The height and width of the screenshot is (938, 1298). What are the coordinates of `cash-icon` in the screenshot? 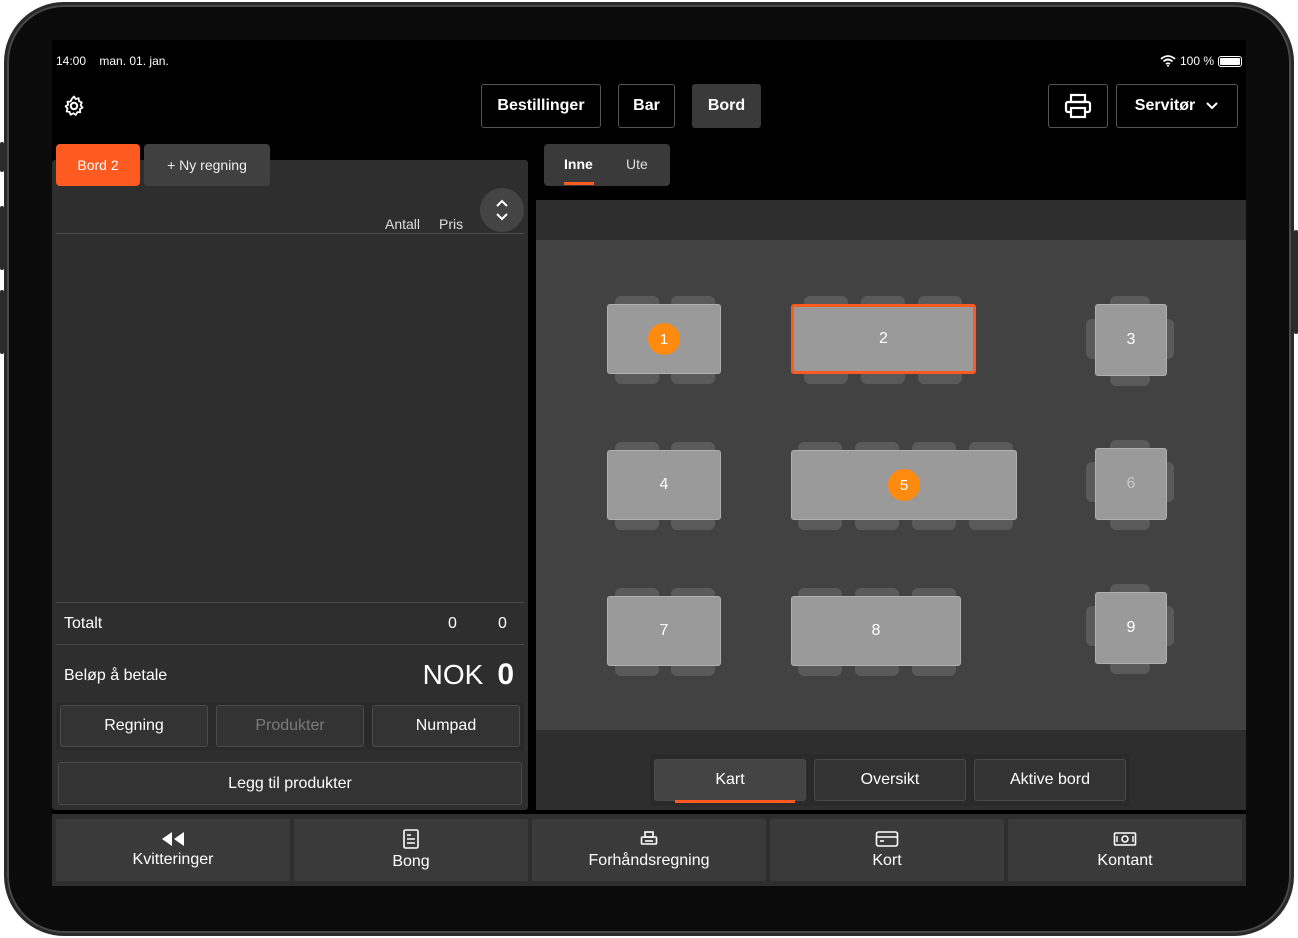 It's located at (1125, 839).